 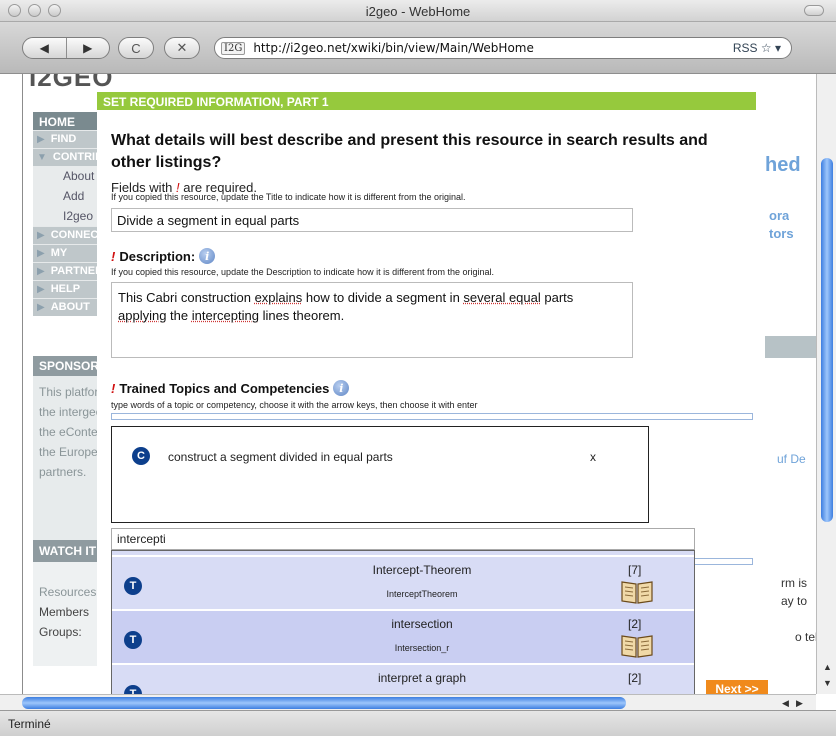 I want to click on stop-button: ✕, so click(x=182, y=48).